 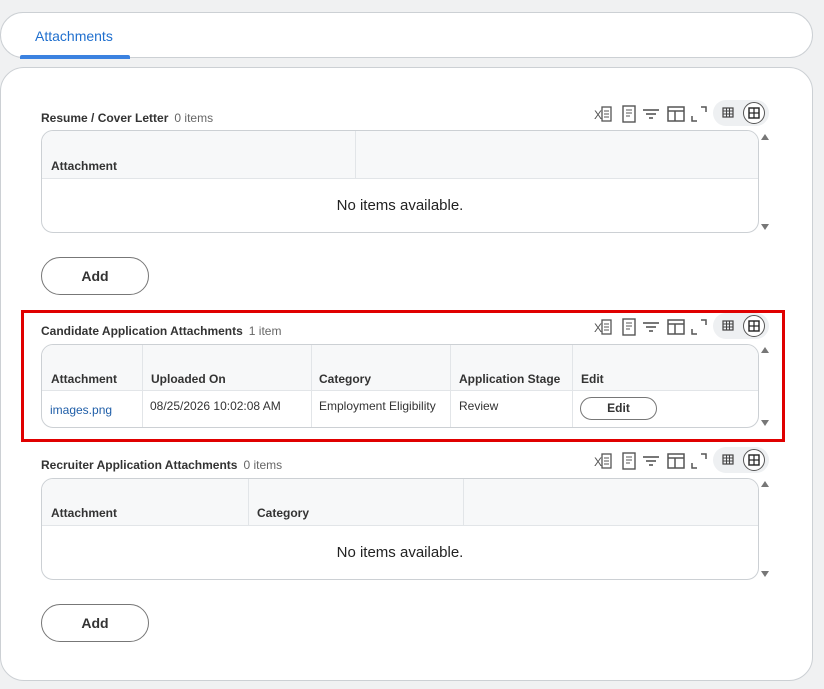 I want to click on tab-bar: Attachments, so click(x=406, y=35).